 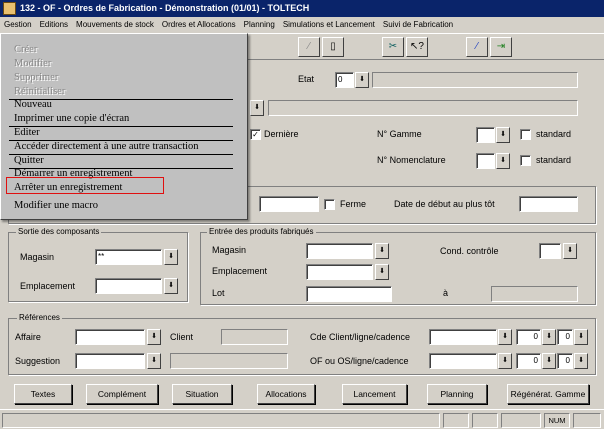 I want to click on app-icon, so click(x=9, y=8).